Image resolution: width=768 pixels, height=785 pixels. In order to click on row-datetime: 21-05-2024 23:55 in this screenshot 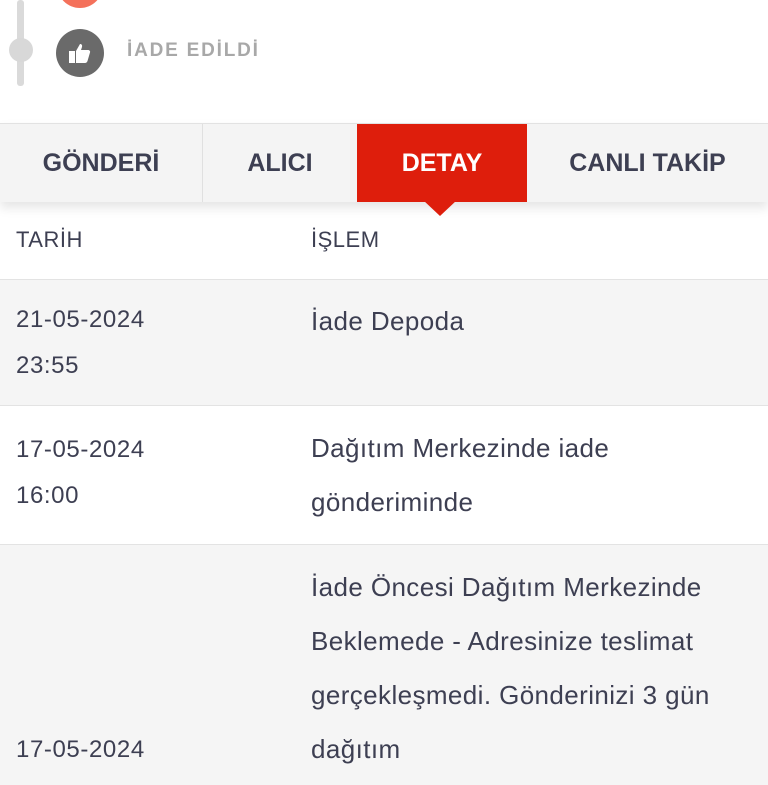, I will do `click(80, 343)`.